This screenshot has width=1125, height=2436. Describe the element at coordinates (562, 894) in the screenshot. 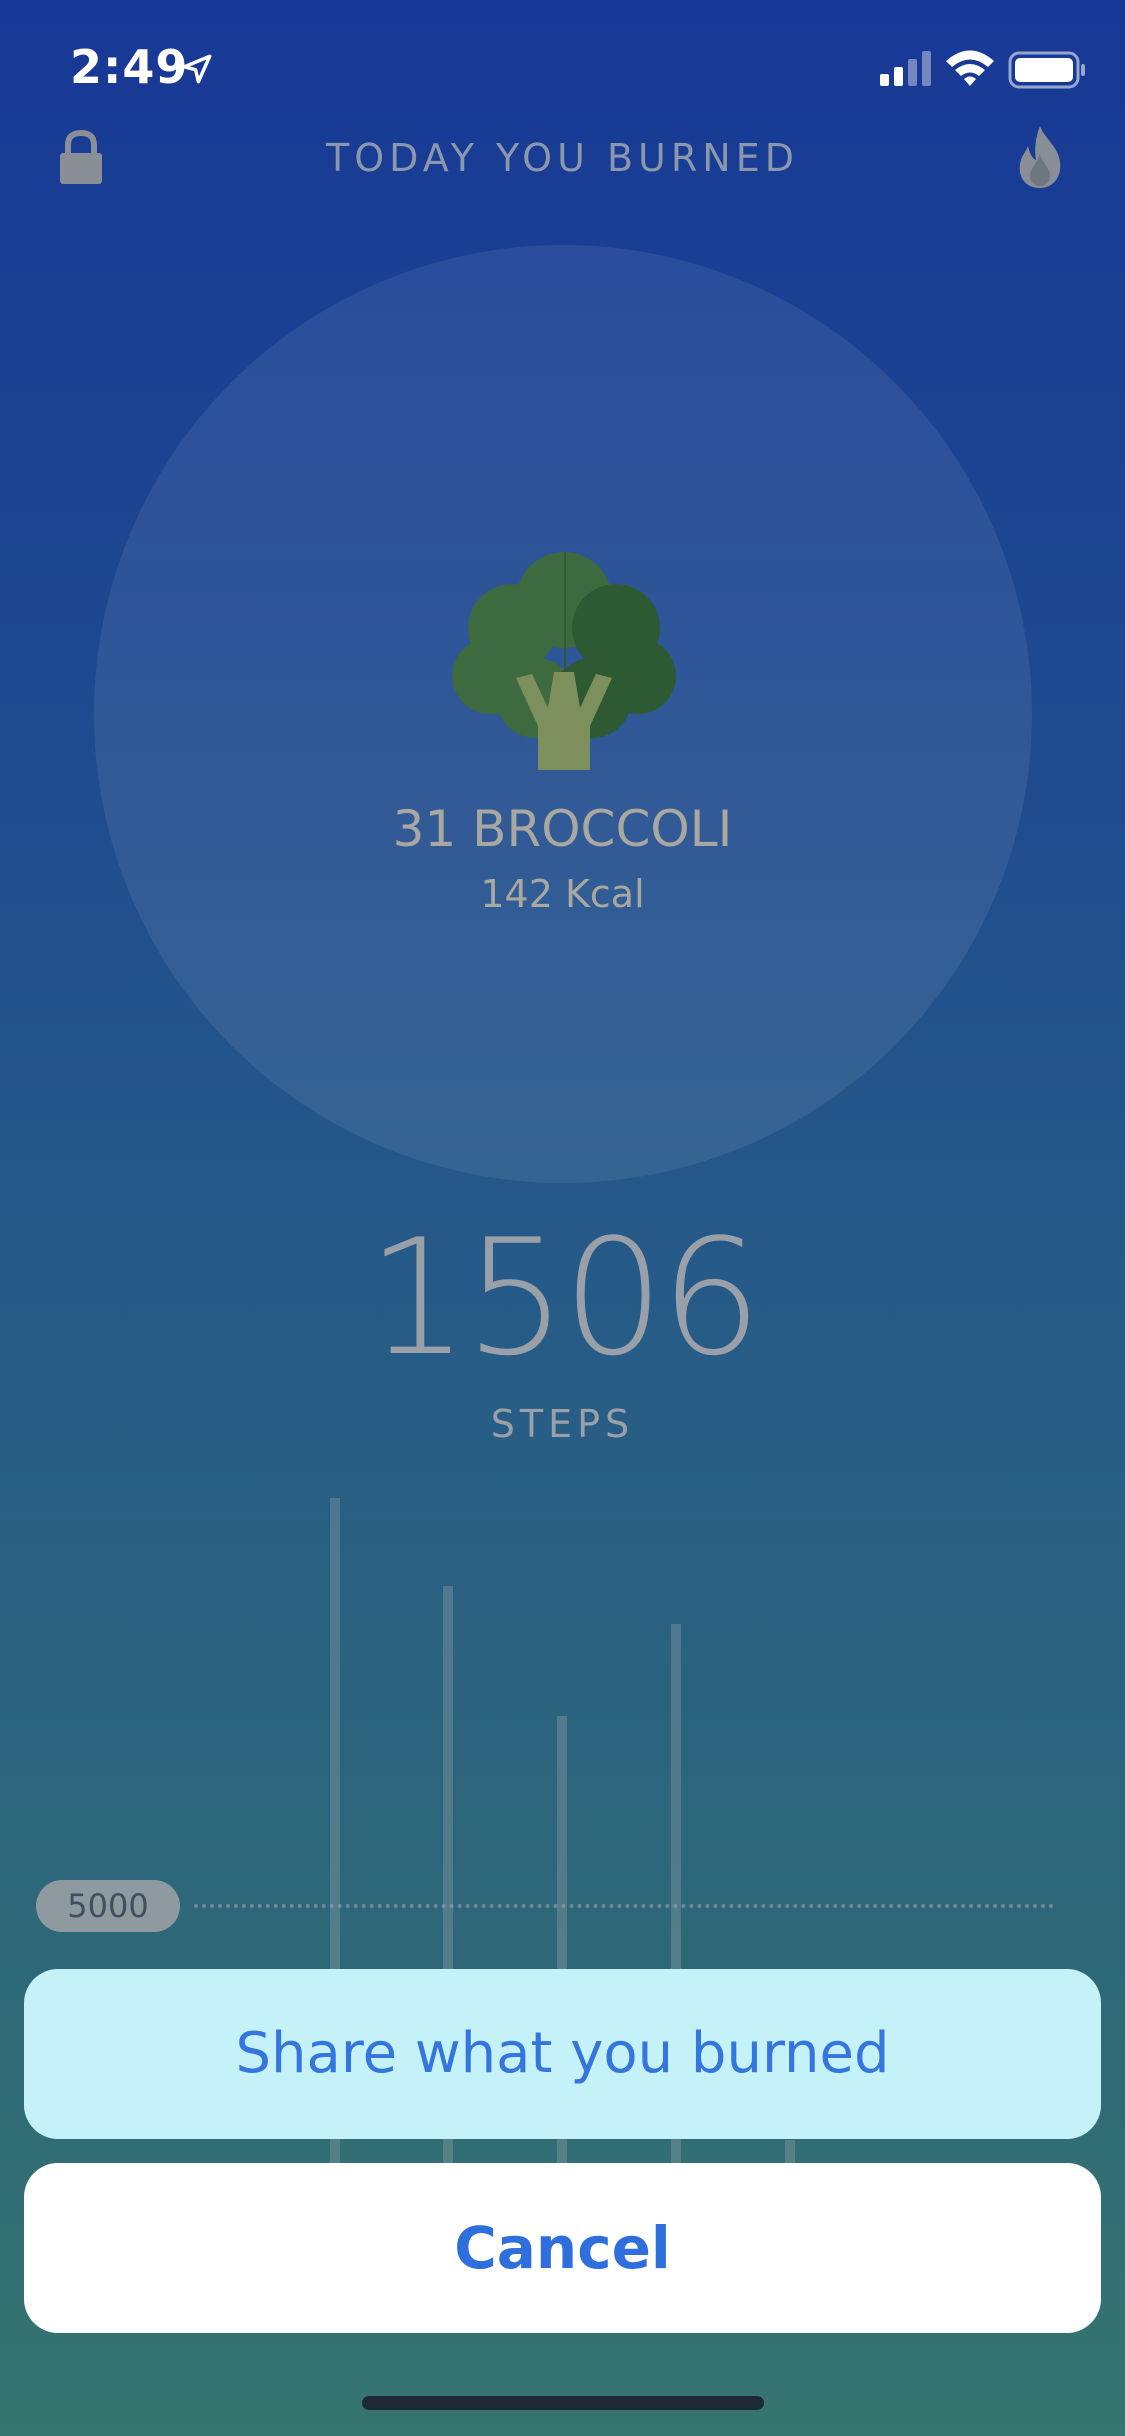

I see `food-kcal: 142 Kcal` at that location.